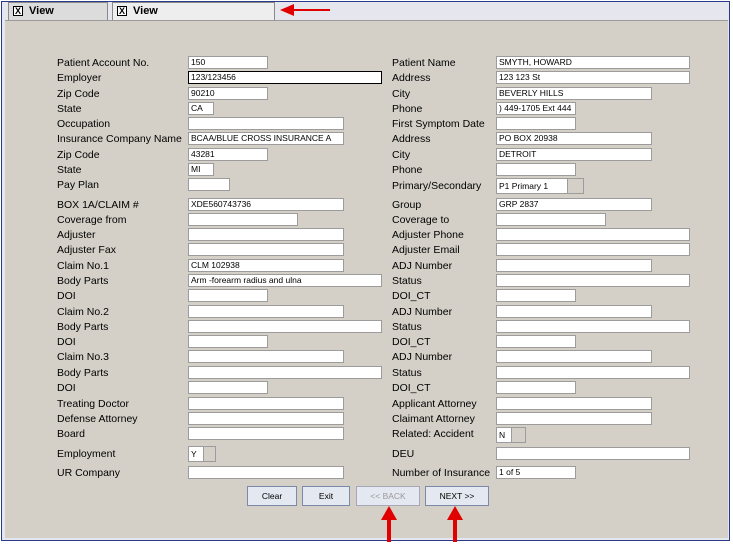  What do you see at coordinates (411, 342) in the screenshot?
I see `label-doi-ct-2: DOI_CT` at bounding box center [411, 342].